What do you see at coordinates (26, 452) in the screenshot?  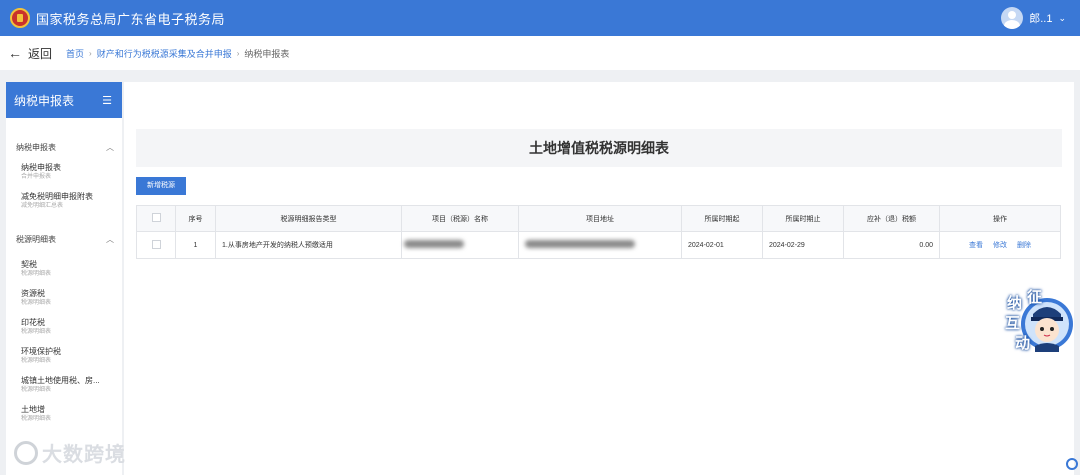 I see `watermark-logo-icon` at bounding box center [26, 452].